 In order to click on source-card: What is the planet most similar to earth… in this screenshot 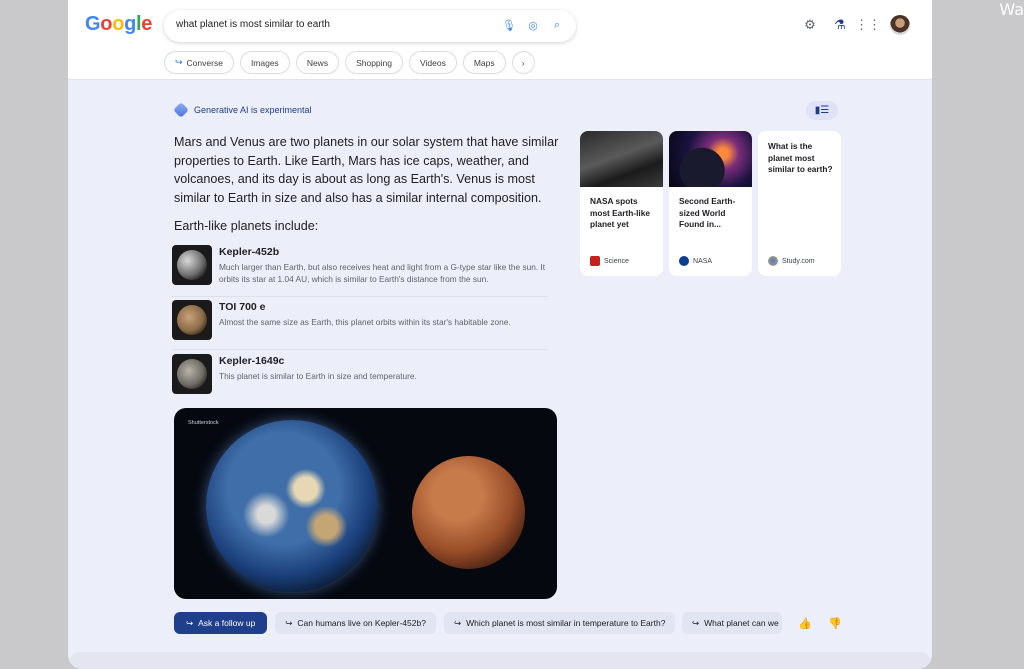, I will do `click(799, 203)`.